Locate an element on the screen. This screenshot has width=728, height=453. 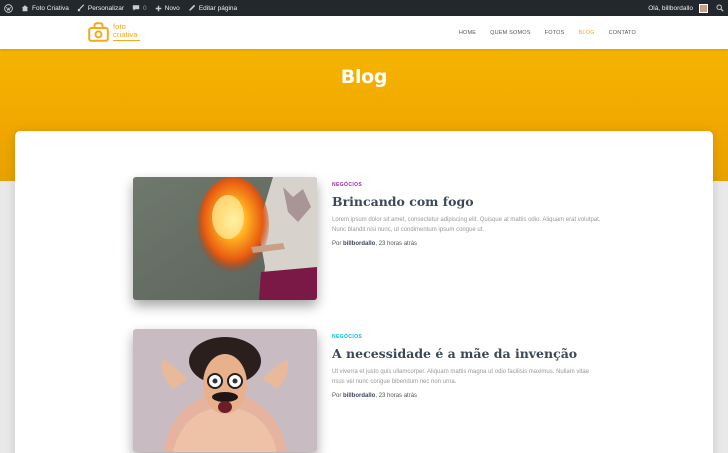
post-title: A necessidade é a mãe da invenção is located at coordinates (467, 354).